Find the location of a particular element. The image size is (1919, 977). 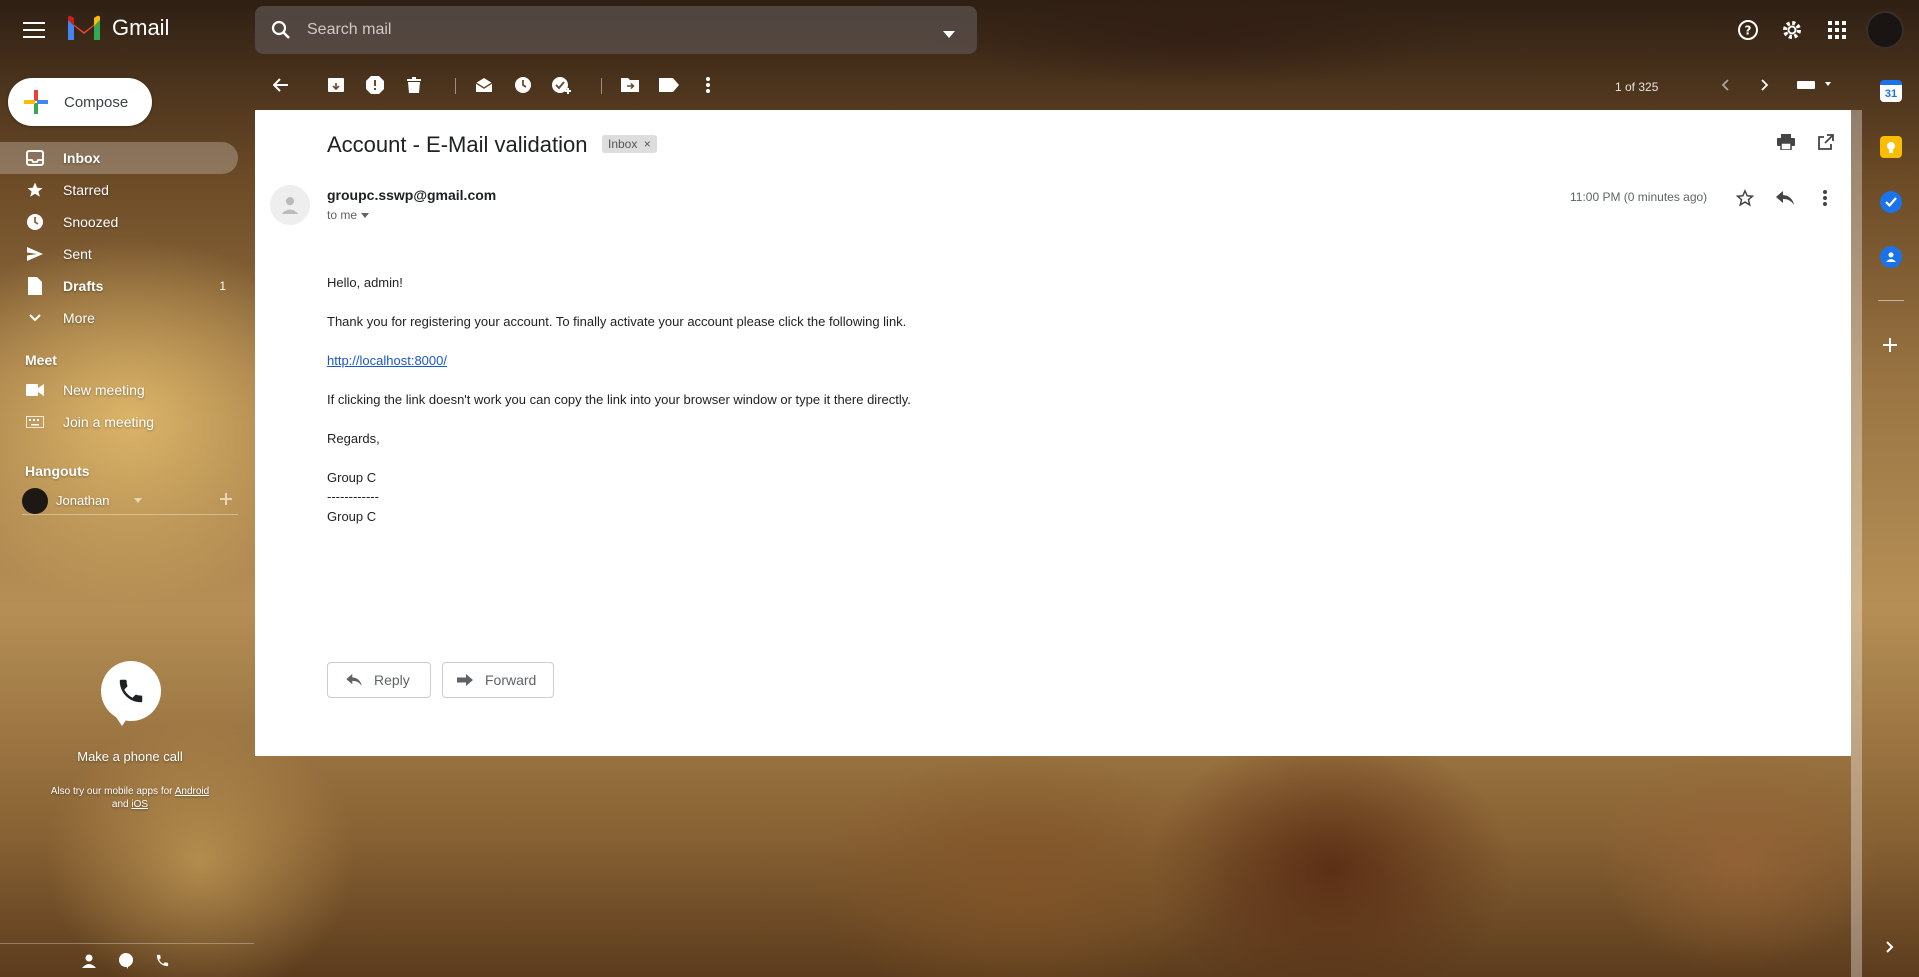

calendar-icon: 31 is located at coordinates (1891, 91).